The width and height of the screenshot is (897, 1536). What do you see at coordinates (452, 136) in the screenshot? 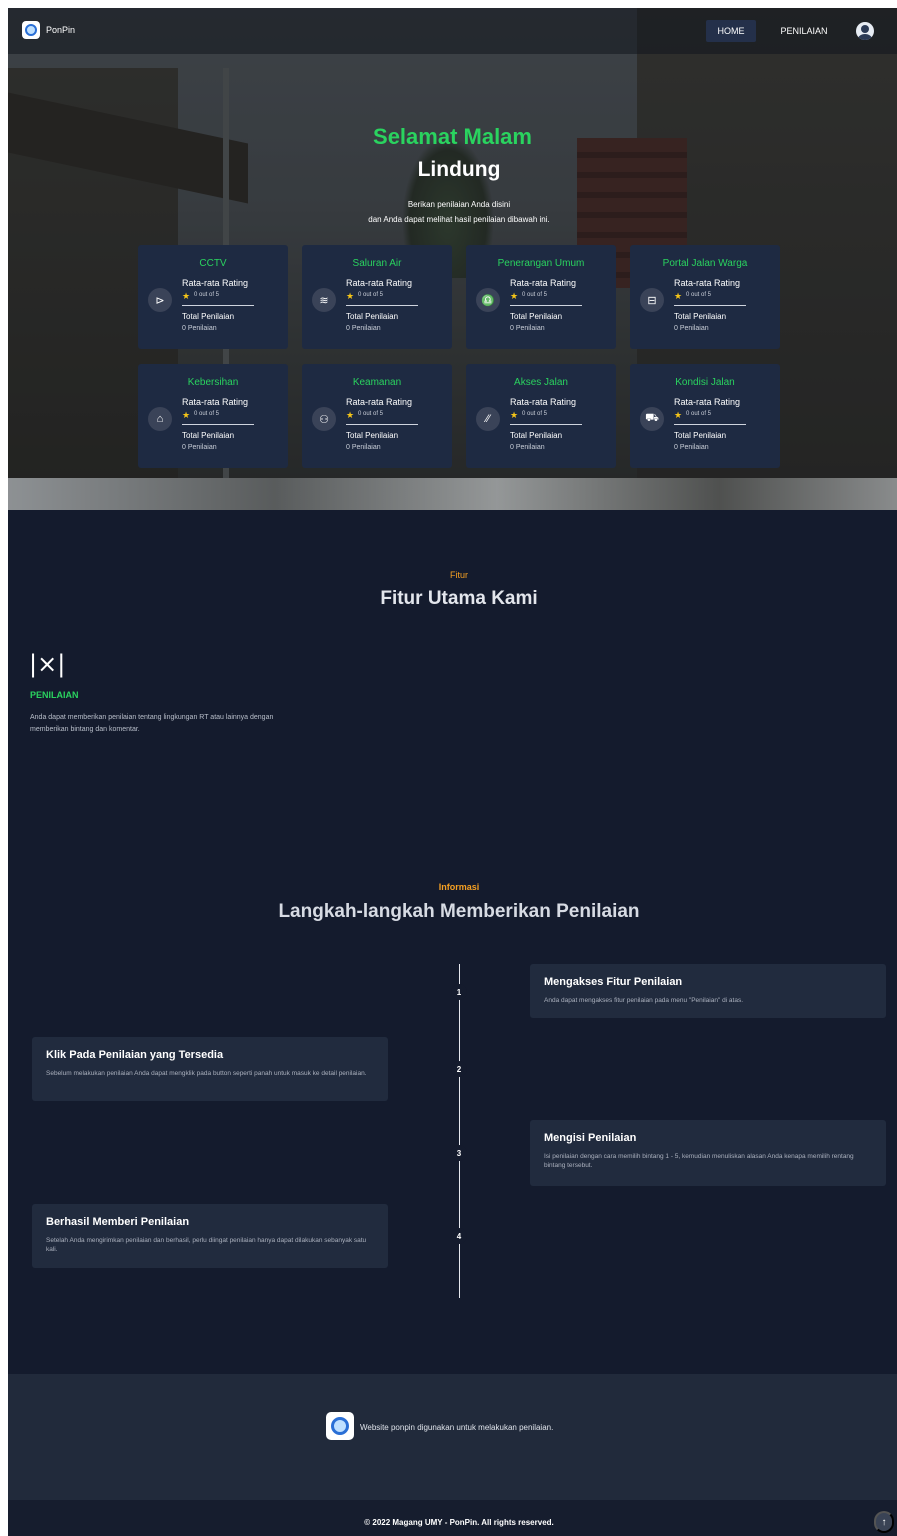
I see `greeting-text: Selamat Malam` at bounding box center [452, 136].